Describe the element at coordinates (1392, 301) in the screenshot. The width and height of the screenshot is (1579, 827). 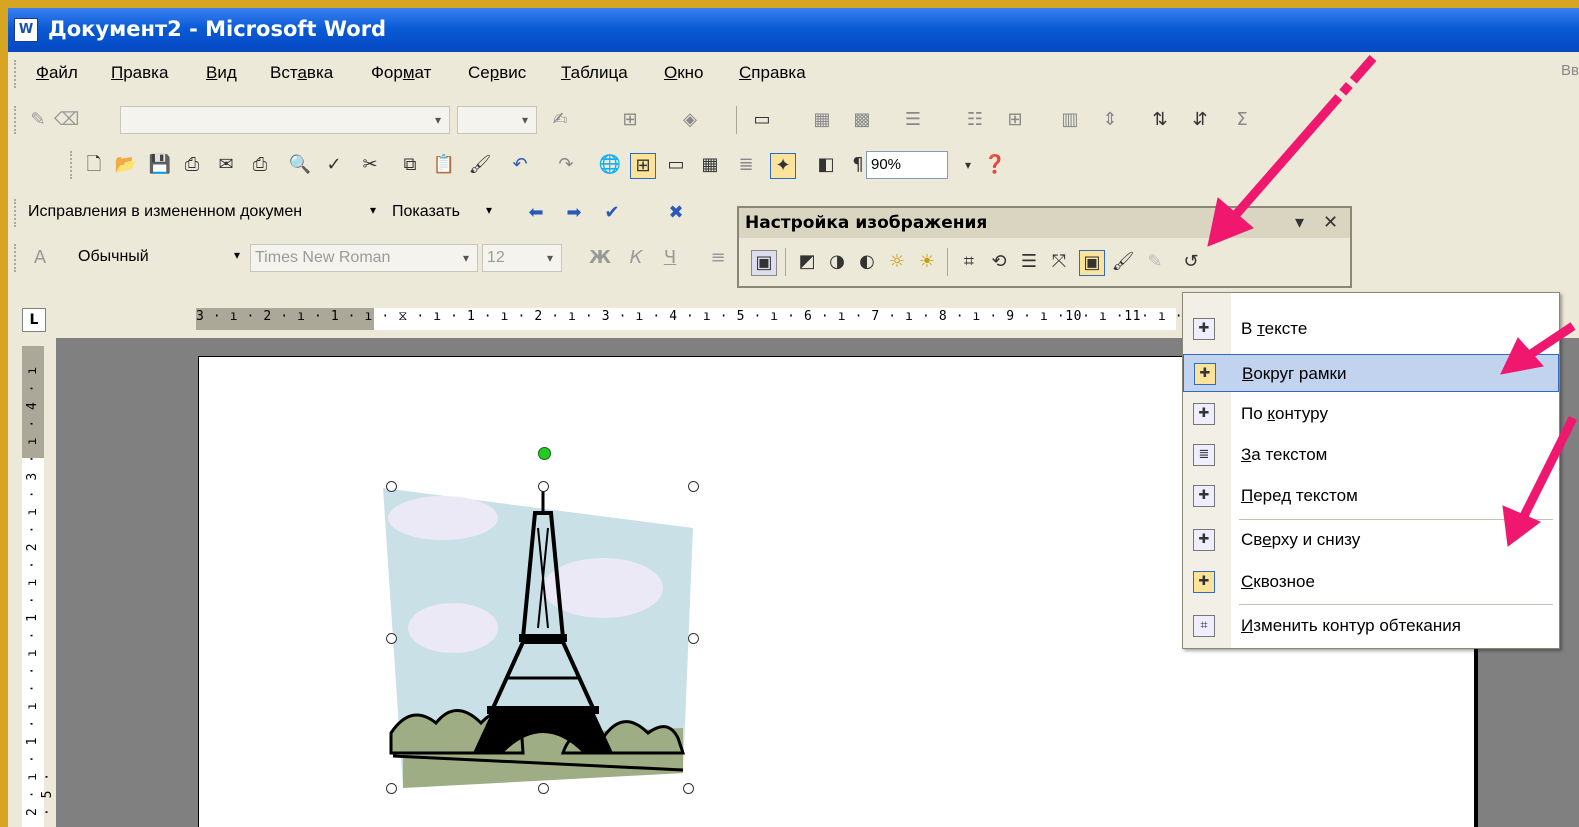
I see `annotation-arrows` at that location.